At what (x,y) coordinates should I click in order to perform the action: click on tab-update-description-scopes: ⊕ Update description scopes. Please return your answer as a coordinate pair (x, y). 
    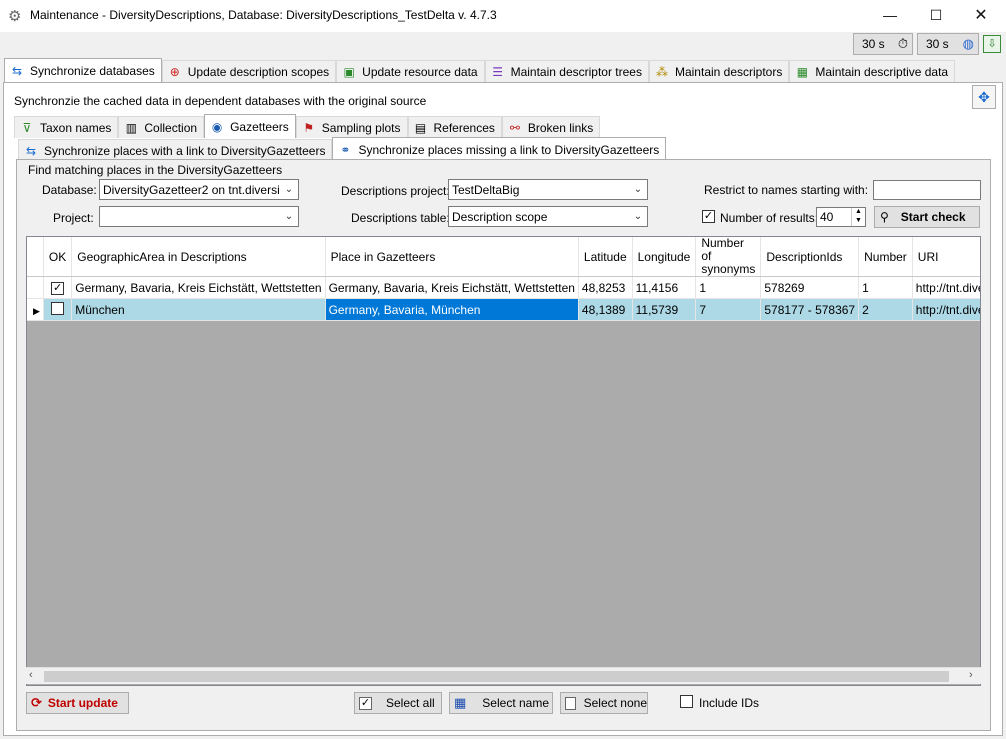
    Looking at the image, I should click on (249, 71).